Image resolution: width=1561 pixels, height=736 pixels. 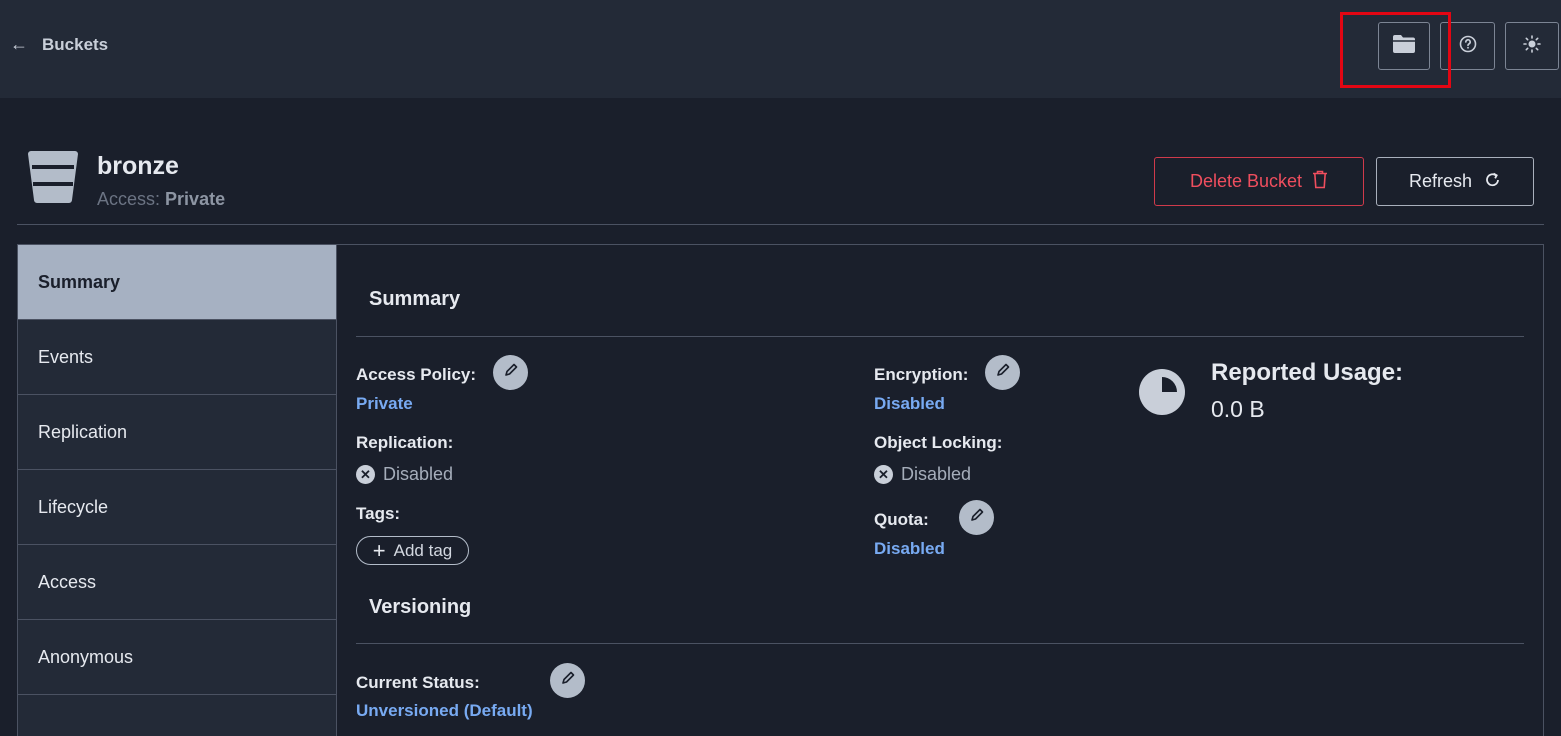 I want to click on replication-status: ✕ Disabled, so click(x=404, y=474).